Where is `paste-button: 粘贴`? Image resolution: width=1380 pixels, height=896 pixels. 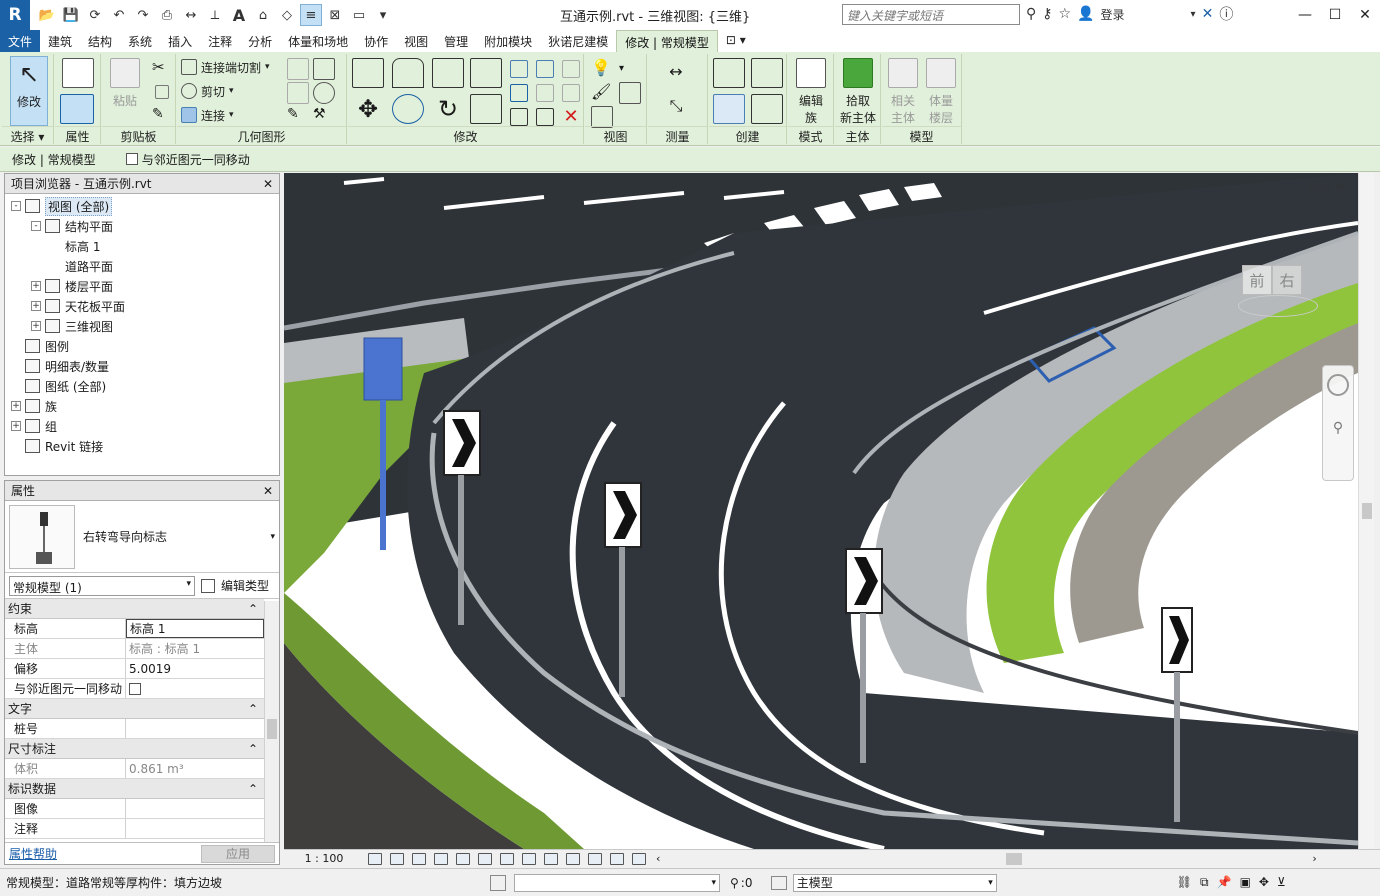 paste-button: 粘贴 is located at coordinates (125, 91).